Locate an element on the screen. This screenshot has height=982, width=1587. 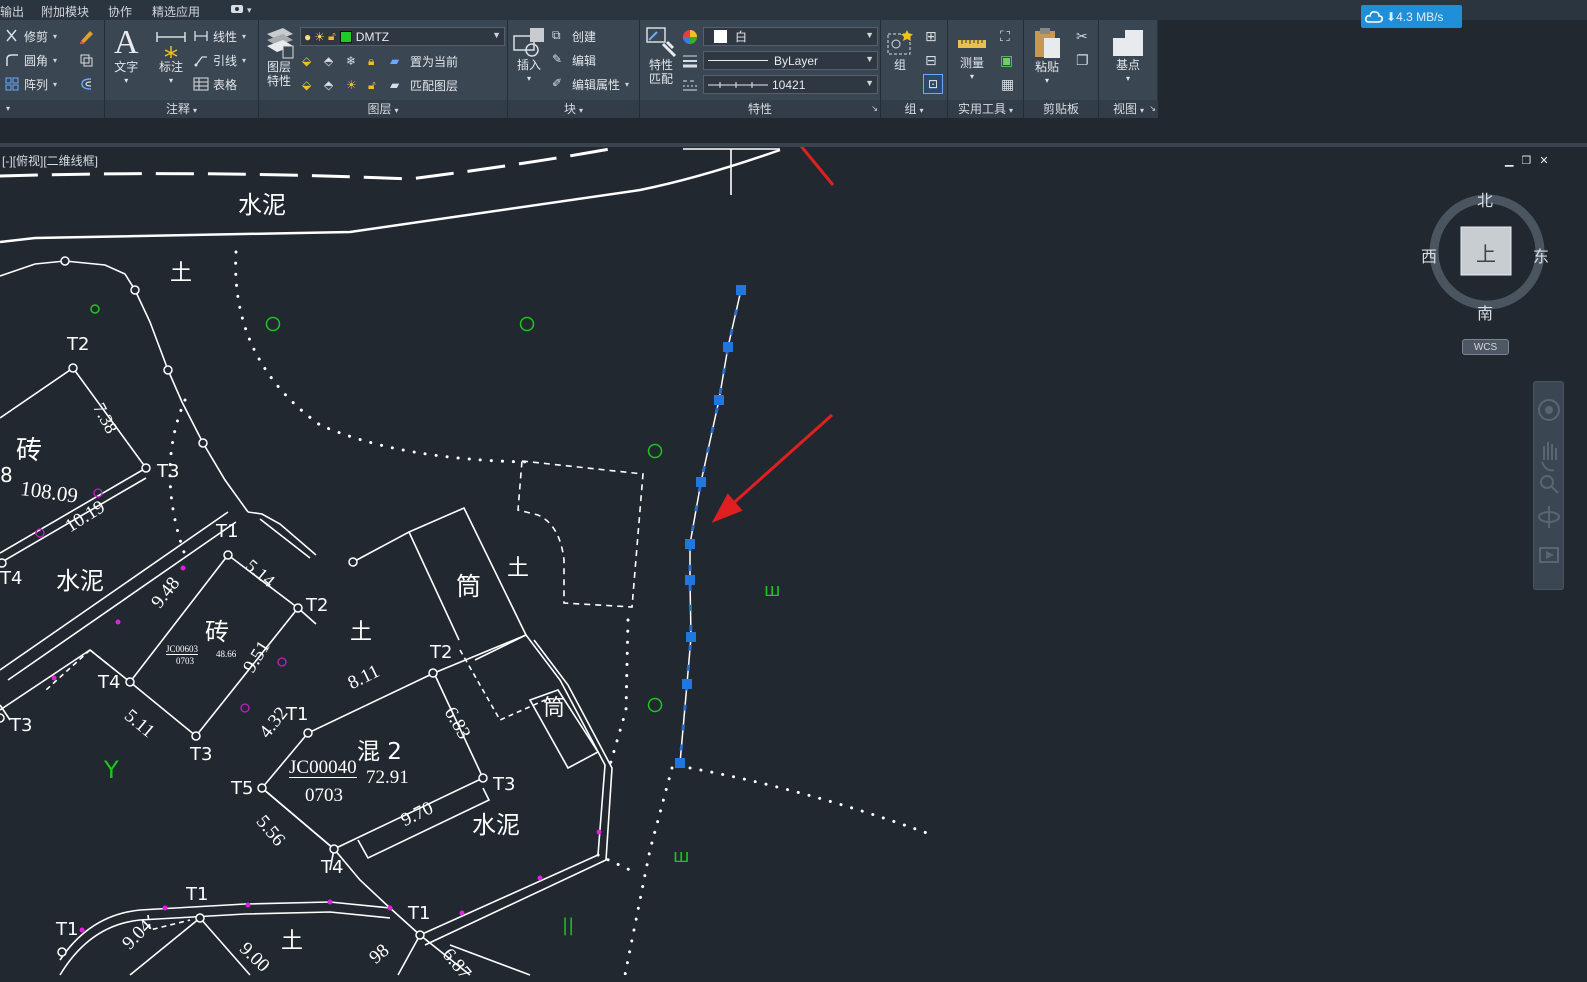
steering-wheel-icon is located at coordinates (1549, 410).